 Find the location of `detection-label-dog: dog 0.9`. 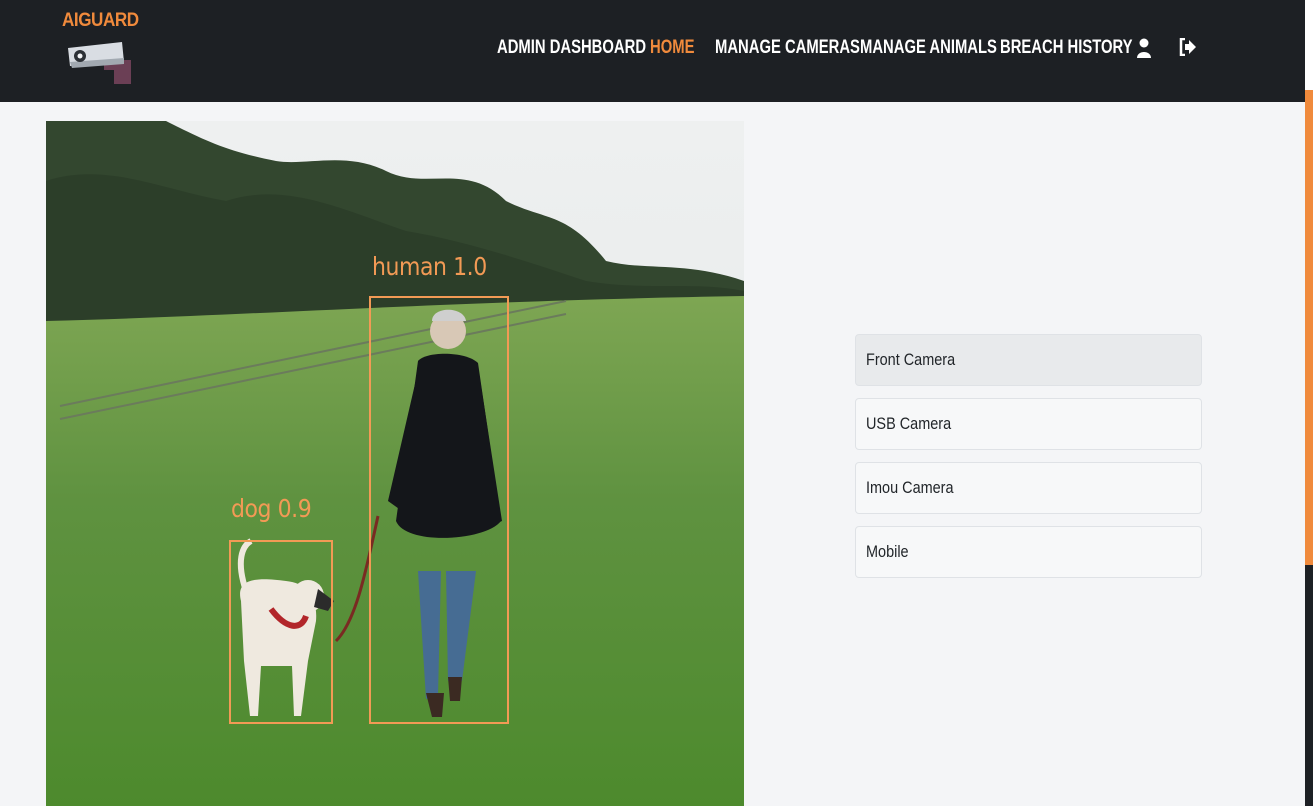

detection-label-dog: dog 0.9 is located at coordinates (271, 508).